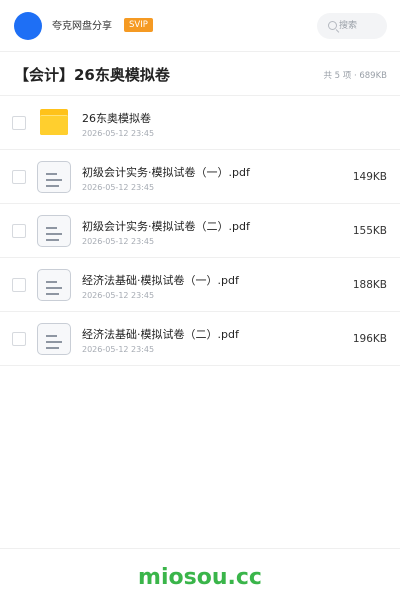 The width and height of the screenshot is (400, 600). I want to click on item-name: 经济法基础·模拟试卷（二）.pdf, so click(160, 334).